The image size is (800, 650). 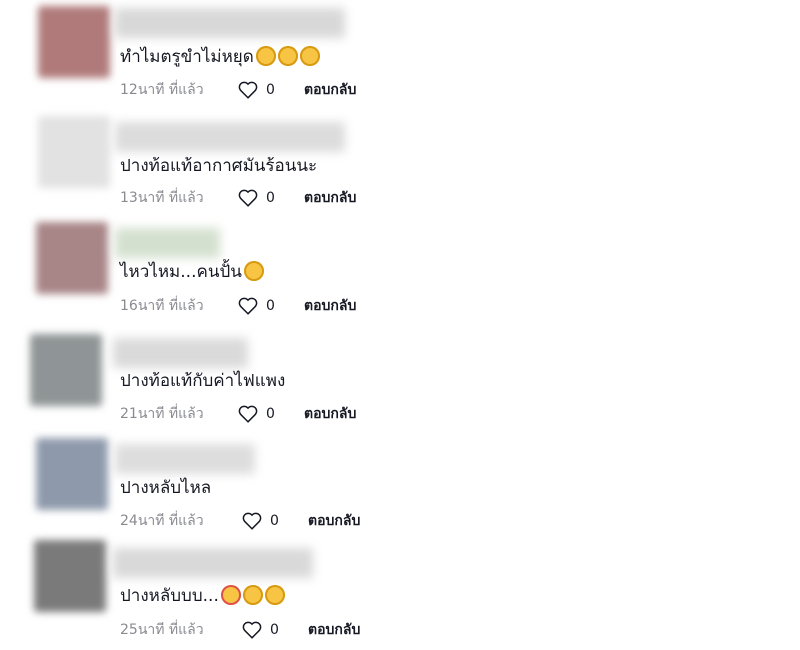 I want to click on comment-text: ปางท้อแท้กับค่าไฟแพง, so click(x=202, y=381).